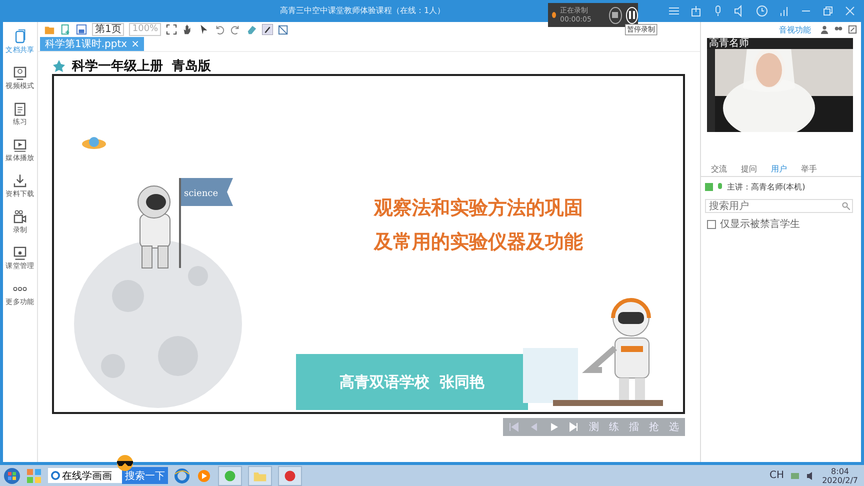 Image resolution: width=864 pixels, height=486 pixels. Describe the element at coordinates (220, 29) in the screenshot. I see `undo-icon` at that location.